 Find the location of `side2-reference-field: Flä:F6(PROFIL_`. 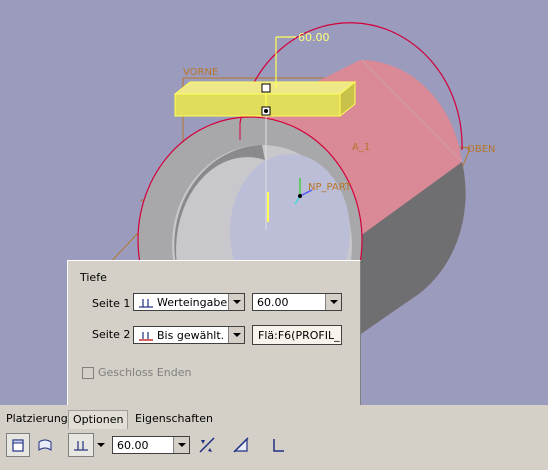

side2-reference-field: Flä:F6(PROFIL_ is located at coordinates (297, 335).